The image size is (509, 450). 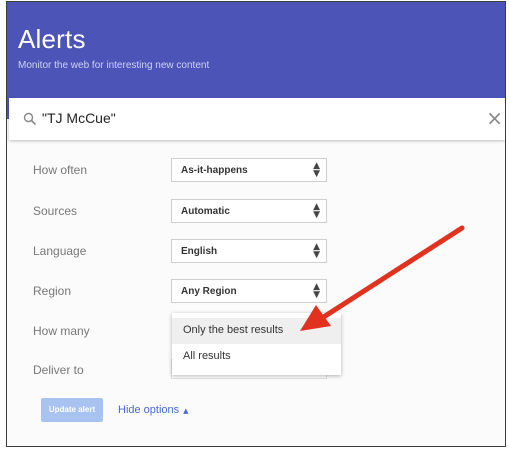 What do you see at coordinates (382, 278) in the screenshot?
I see `red-arrow-annotation` at bounding box center [382, 278].